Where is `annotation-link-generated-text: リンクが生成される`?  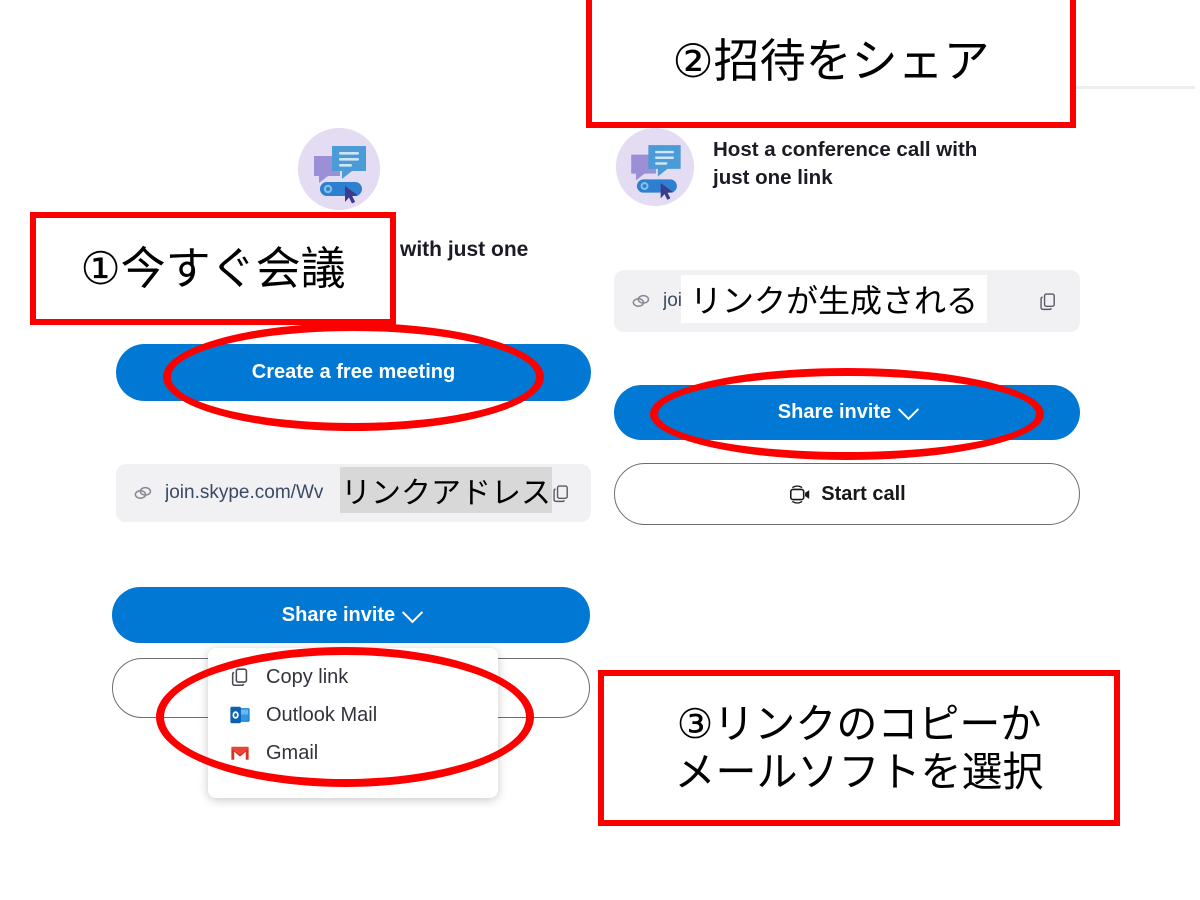 annotation-link-generated-text: リンクが生成される is located at coordinates (833, 301).